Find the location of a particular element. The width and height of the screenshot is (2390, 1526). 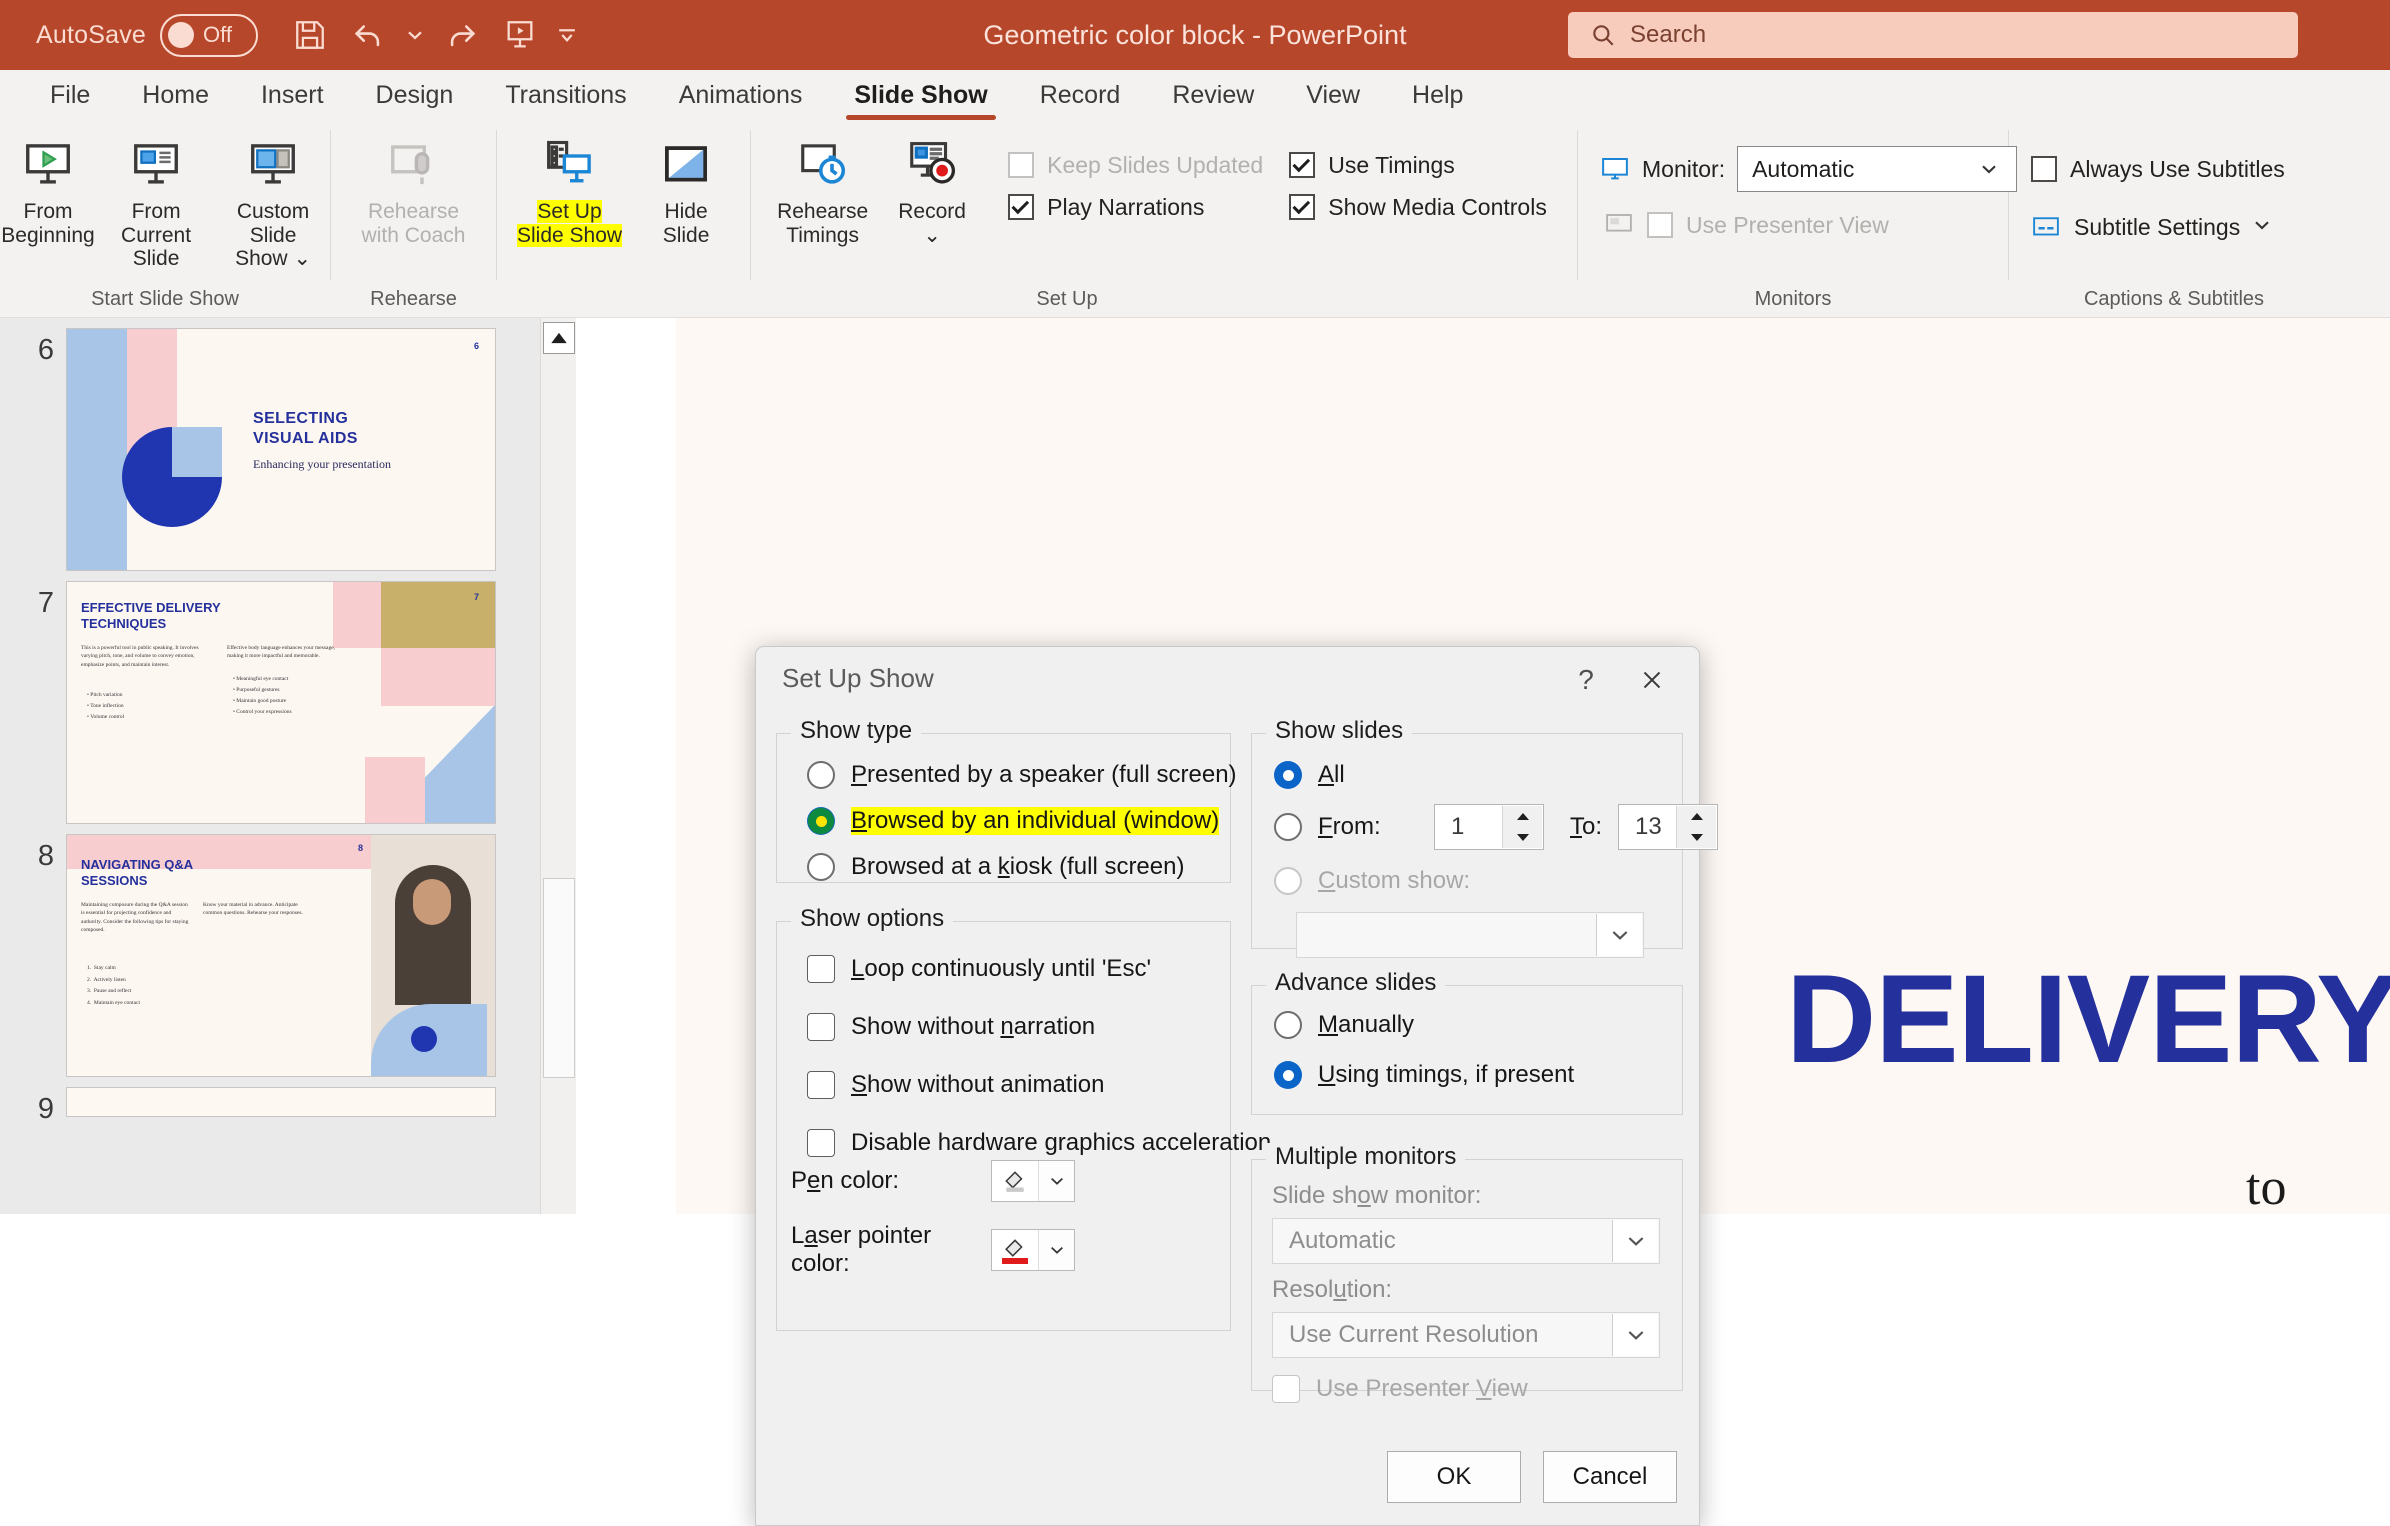

checkbox-label: Use Presenter View is located at coordinates (1422, 1389).